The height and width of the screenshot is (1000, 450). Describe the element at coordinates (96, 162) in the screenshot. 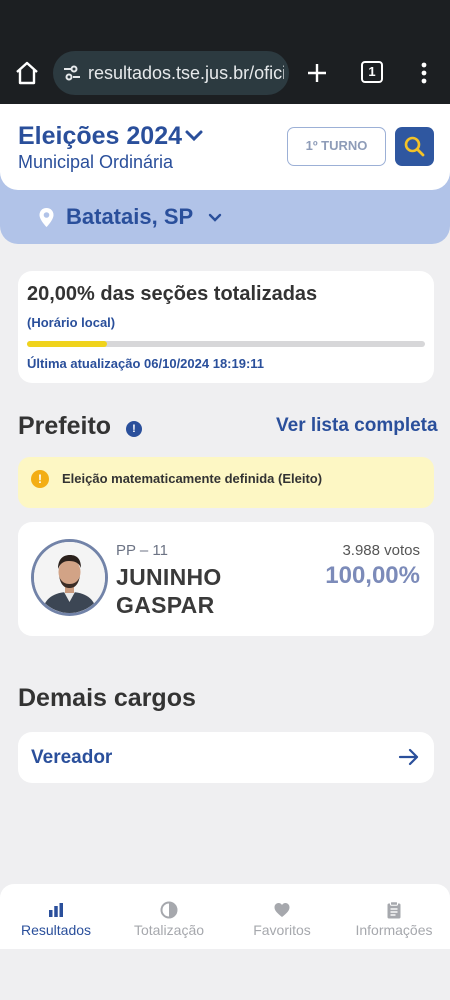

I see `election-subtitle: Municipal Ordinária` at that location.